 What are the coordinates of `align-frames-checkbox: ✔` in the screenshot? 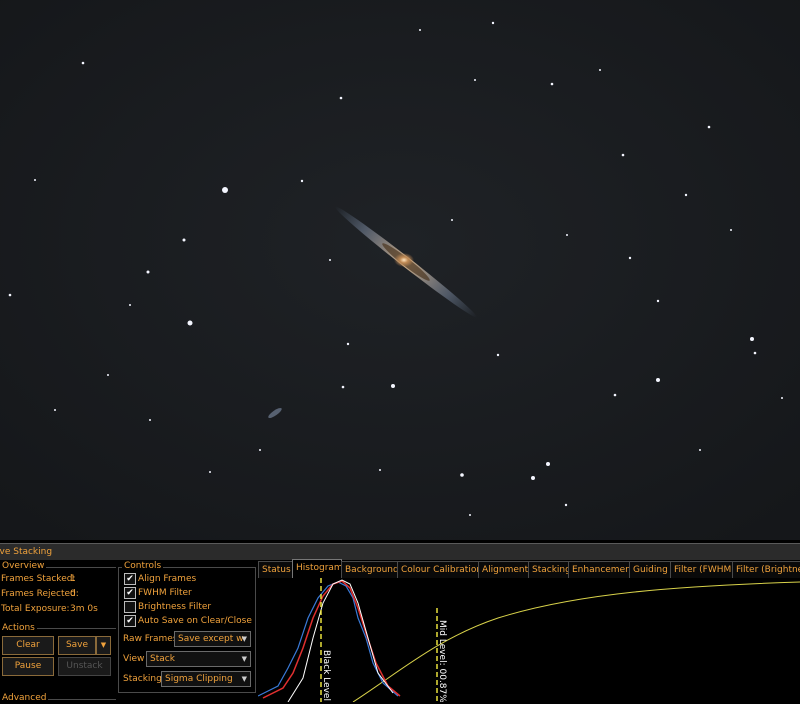 It's located at (130, 579).